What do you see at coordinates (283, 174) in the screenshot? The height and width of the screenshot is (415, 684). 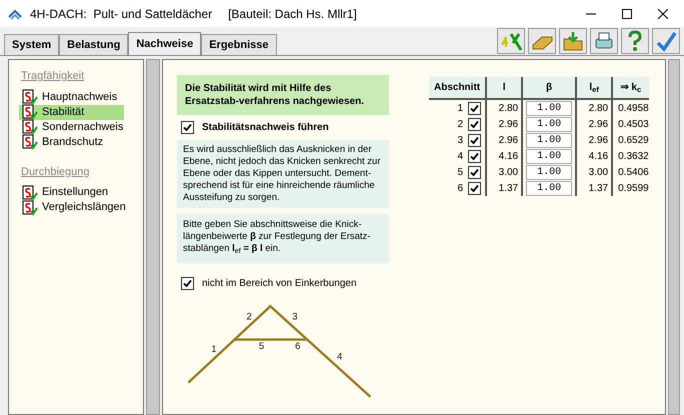 I see `note-text: Es wird ausschließlich das Ausknicken in der Ebene, nicht jedoch das Knicken senkrecht zur Ebene oder das Kippen untersucht. Dement-sprechend ist für eine hinreichende räumliche Aussteifung zu sorgen.` at bounding box center [283, 174].